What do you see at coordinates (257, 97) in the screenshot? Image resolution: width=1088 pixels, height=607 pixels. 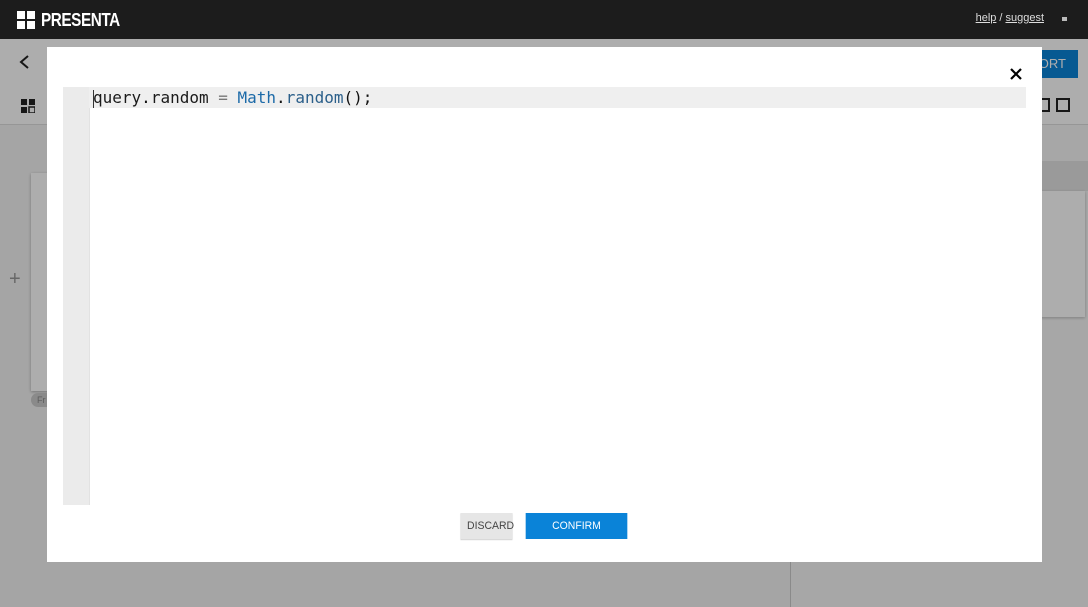 I see `code-token-object: Math` at bounding box center [257, 97].